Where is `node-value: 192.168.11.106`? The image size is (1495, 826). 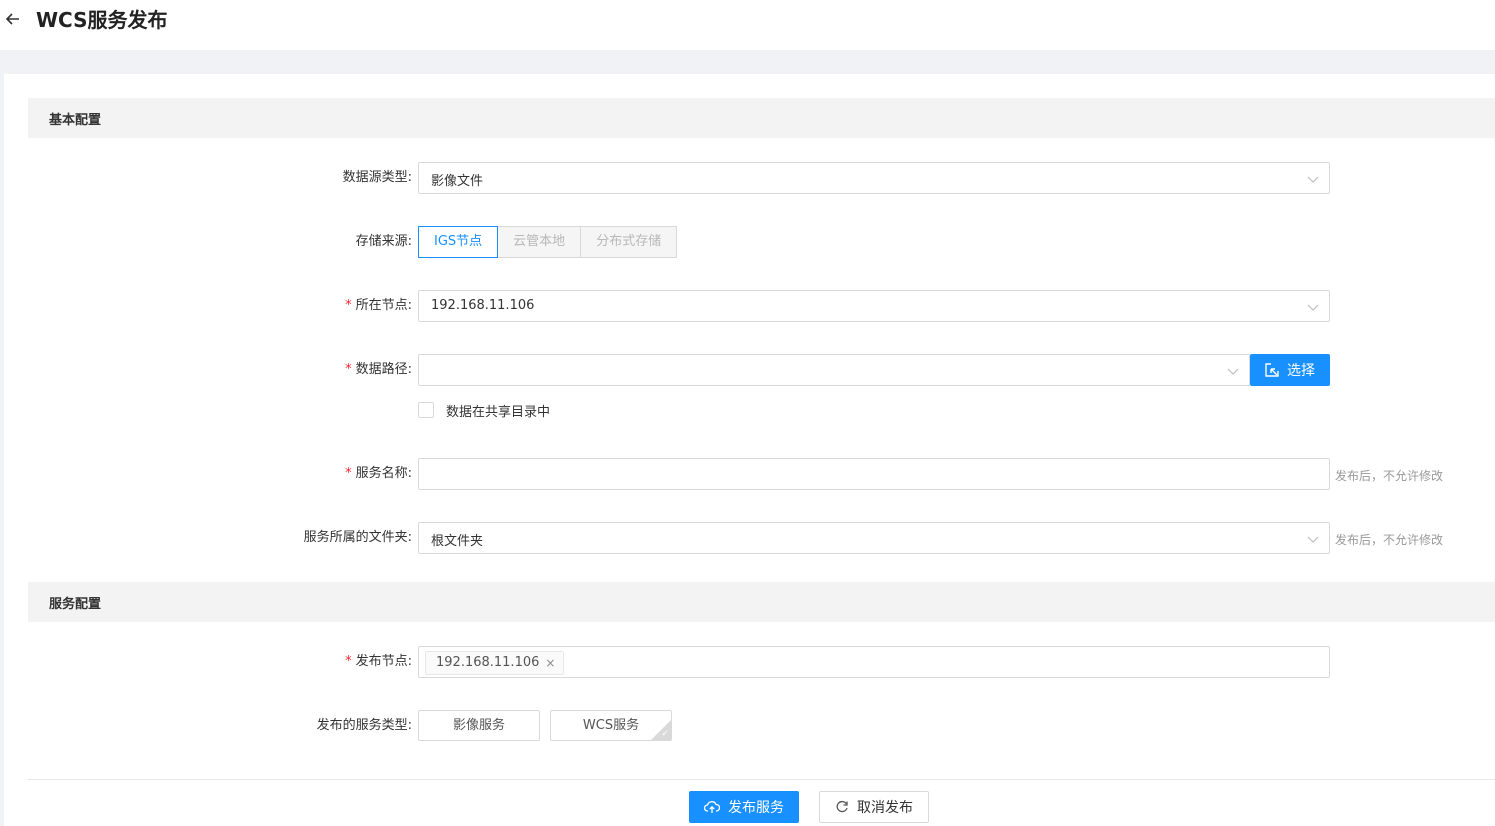 node-value: 192.168.11.106 is located at coordinates (483, 305).